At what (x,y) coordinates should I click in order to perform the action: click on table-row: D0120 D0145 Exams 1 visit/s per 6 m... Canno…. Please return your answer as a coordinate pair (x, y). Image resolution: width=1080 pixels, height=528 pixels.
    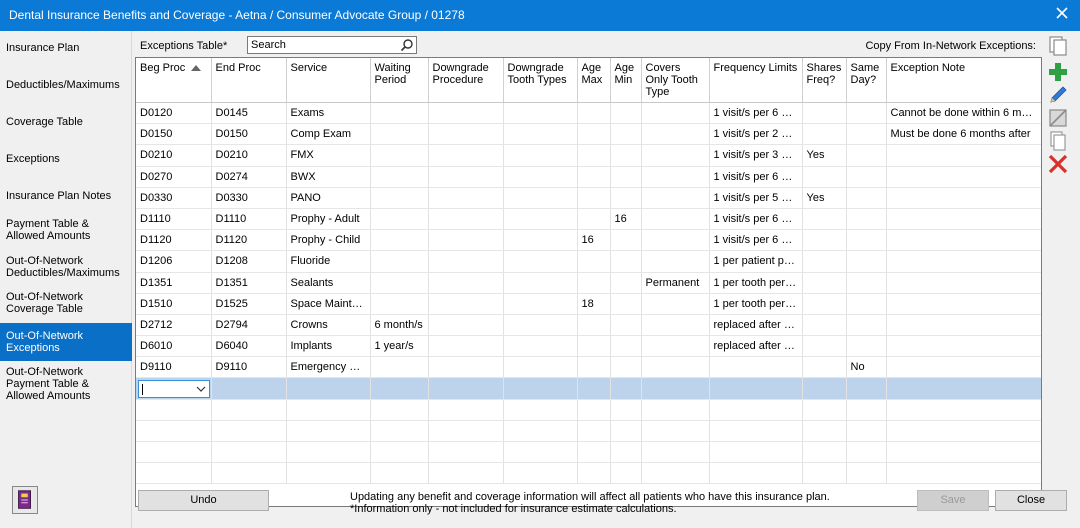
    Looking at the image, I should click on (588, 113).